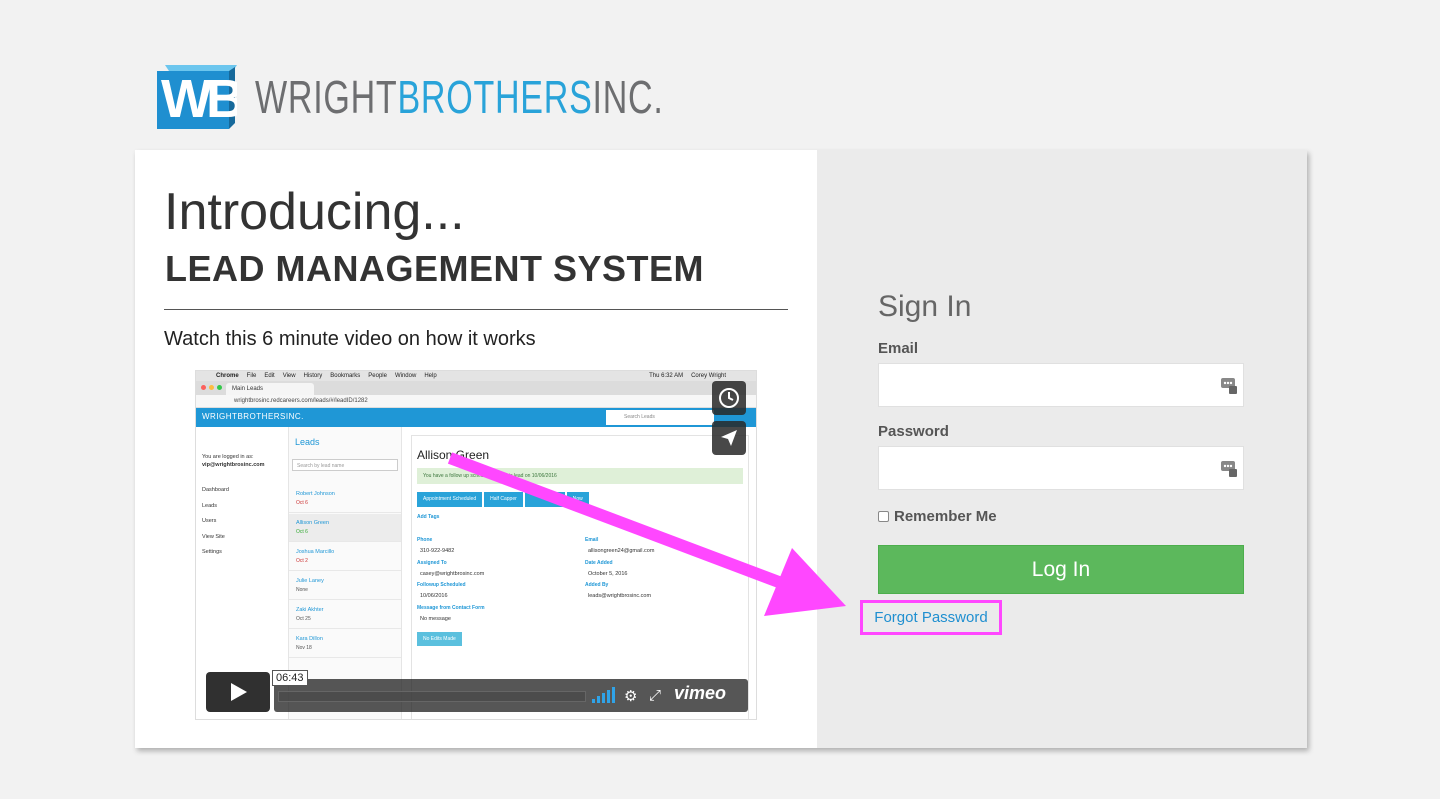  What do you see at coordinates (345, 376) in the screenshot?
I see `mac-menu-item: Bookmarks` at bounding box center [345, 376].